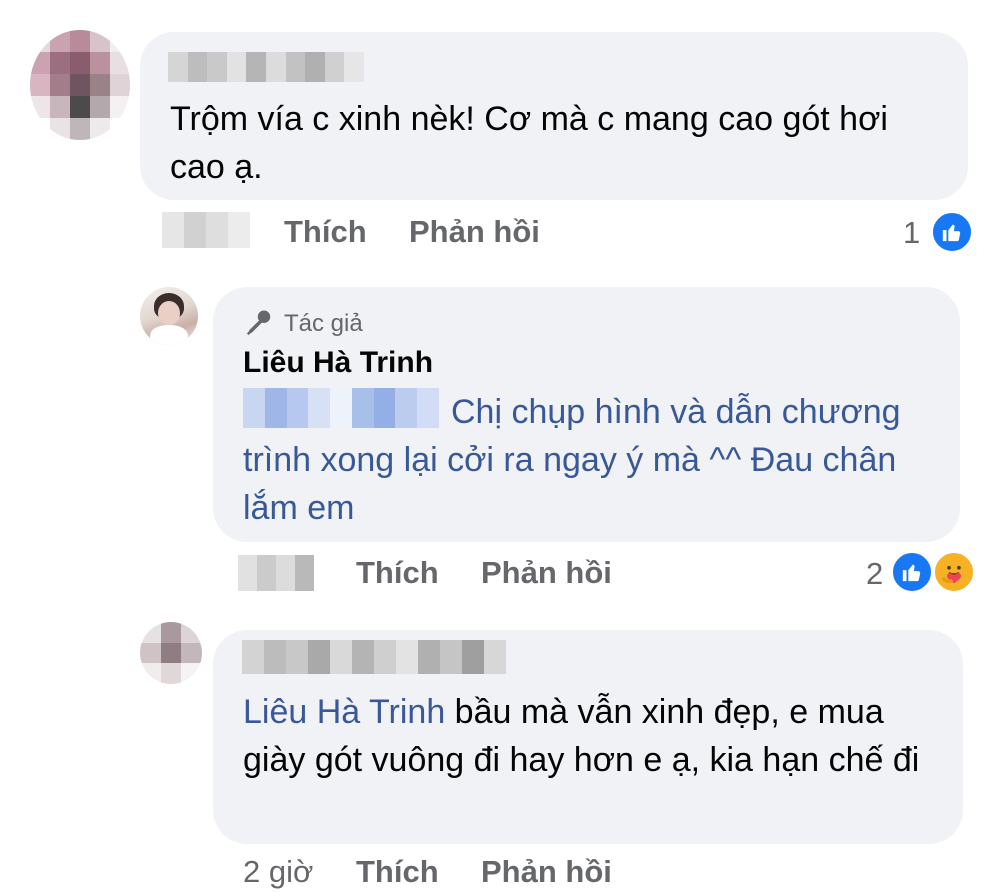  What do you see at coordinates (911, 233) in the screenshot?
I see `reaction-count: 1` at bounding box center [911, 233].